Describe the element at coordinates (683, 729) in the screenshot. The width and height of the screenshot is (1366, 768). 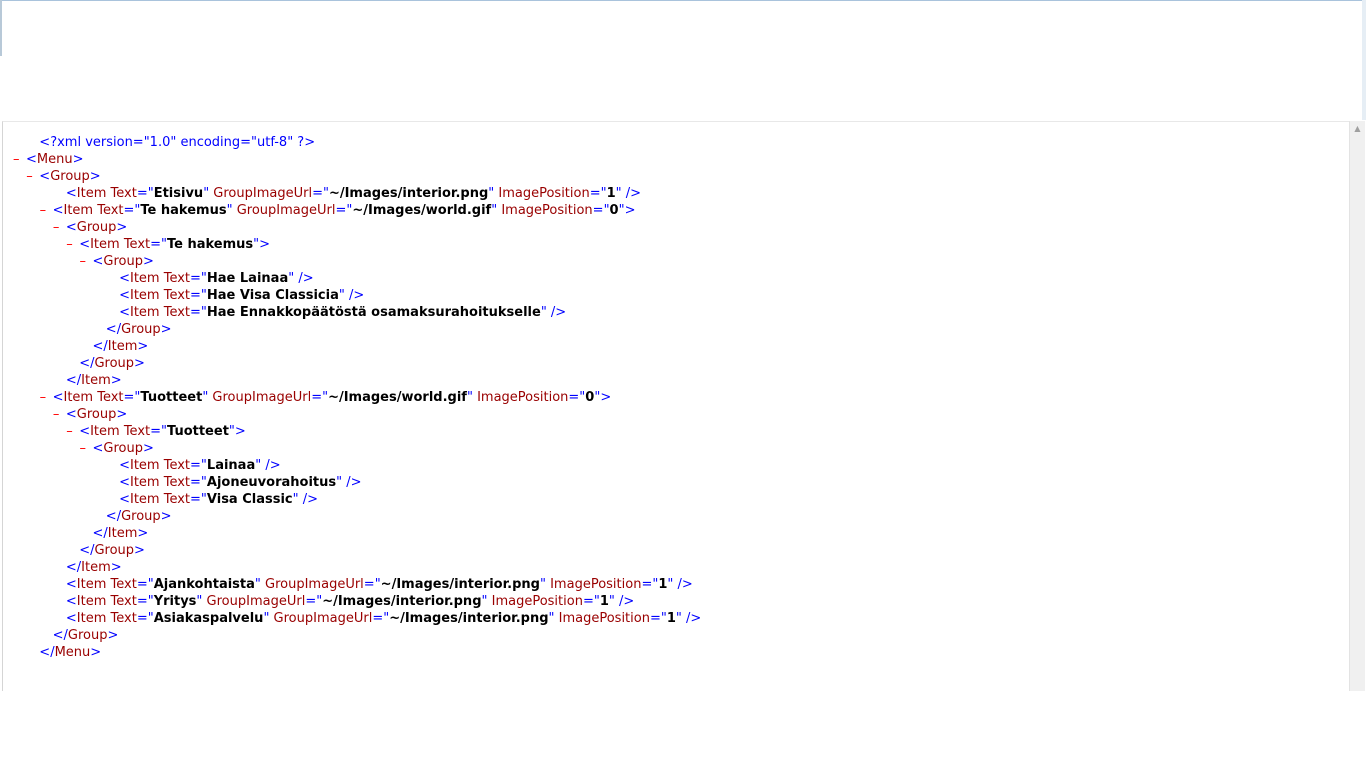
I see `bottom-blank-area` at that location.